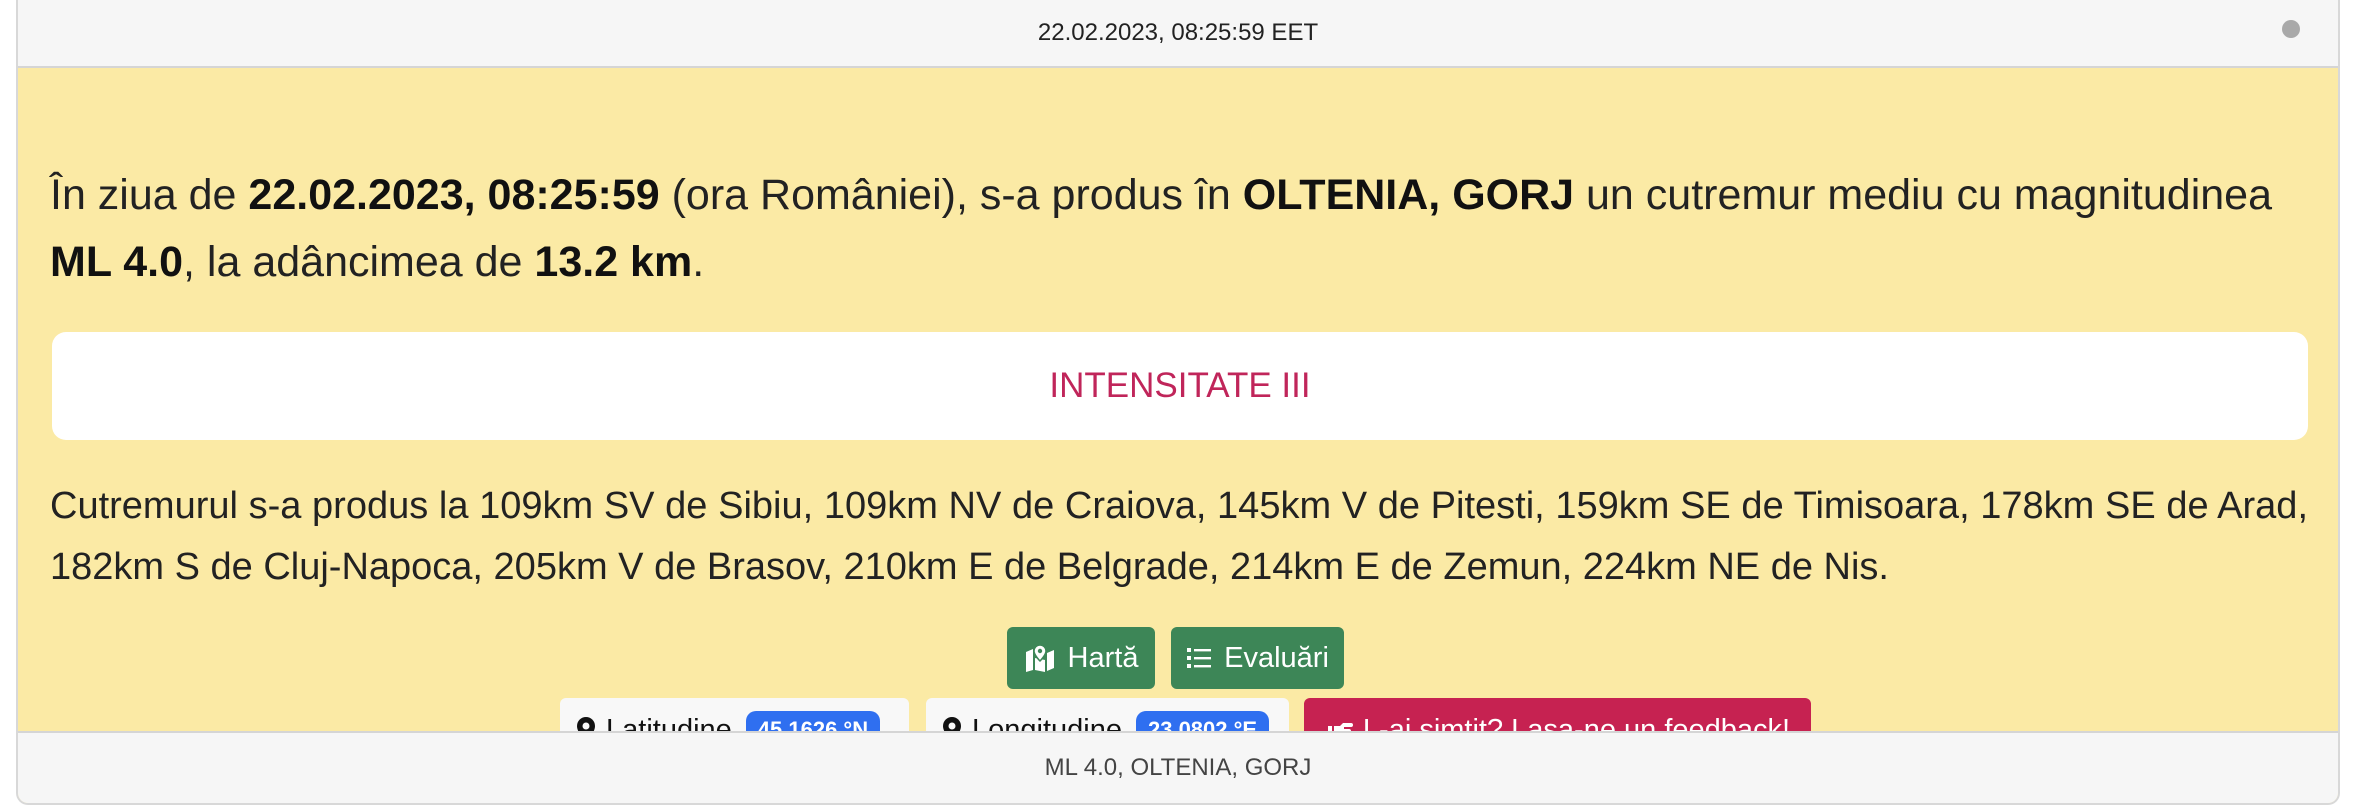 This screenshot has width=2358, height=810. What do you see at coordinates (951, 195) in the screenshot?
I see `summary-text-2: (ora României), s-a produs în` at bounding box center [951, 195].